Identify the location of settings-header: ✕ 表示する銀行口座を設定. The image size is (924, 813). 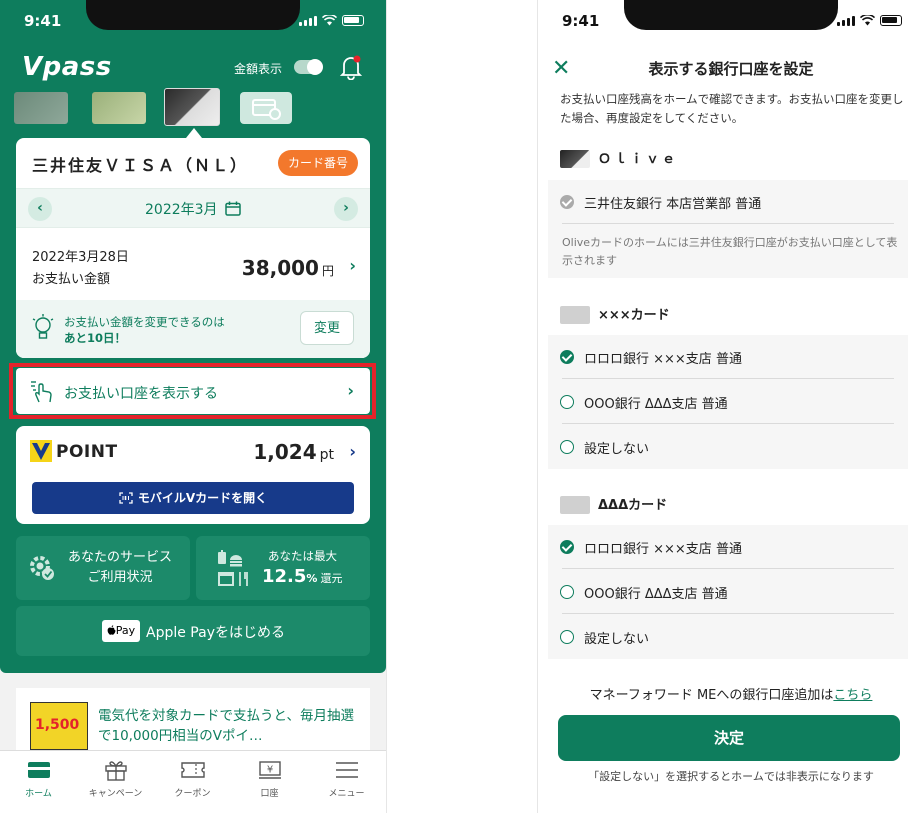
(731, 69).